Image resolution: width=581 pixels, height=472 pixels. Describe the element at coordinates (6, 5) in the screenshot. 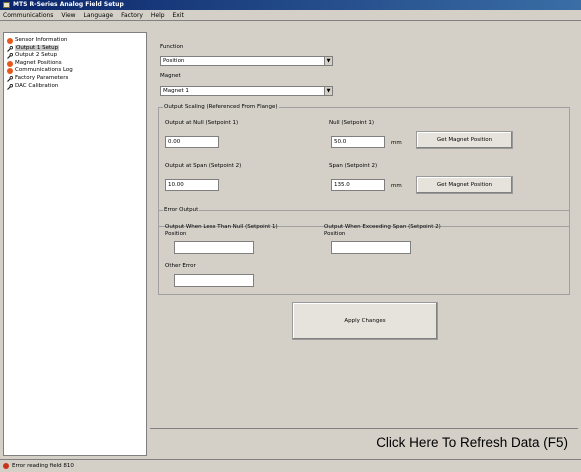

I see `app-icon` at that location.